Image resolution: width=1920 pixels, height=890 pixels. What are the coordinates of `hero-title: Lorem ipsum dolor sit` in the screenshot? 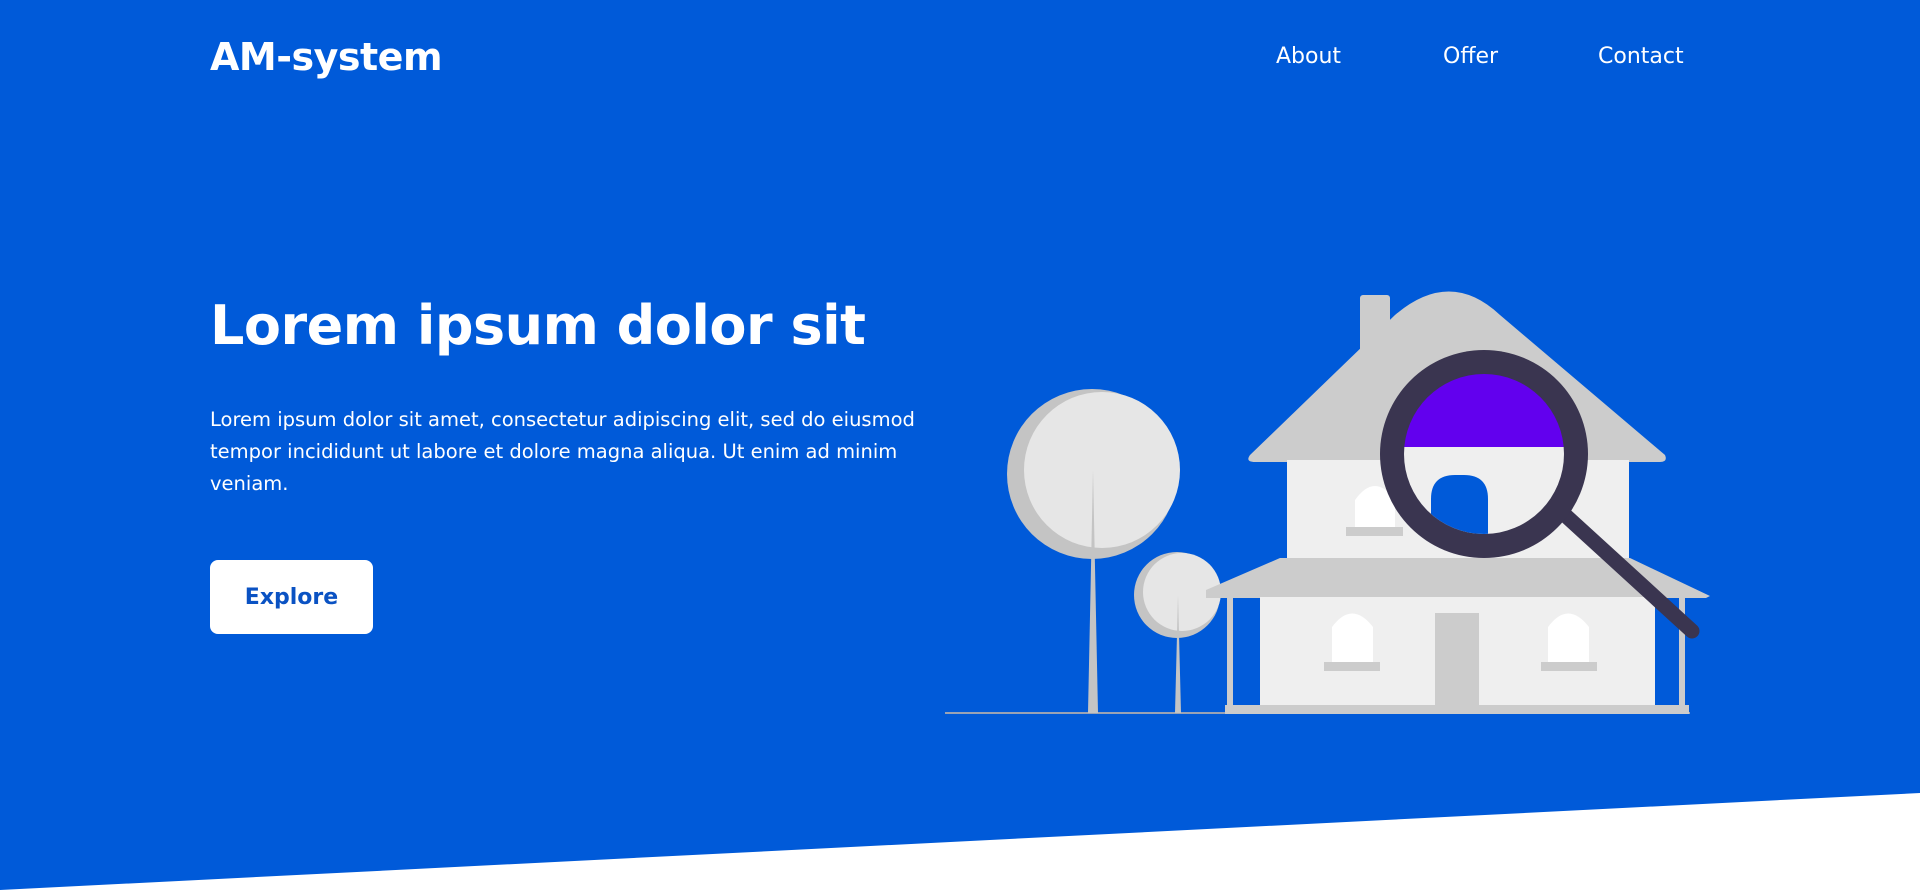 It's located at (538, 325).